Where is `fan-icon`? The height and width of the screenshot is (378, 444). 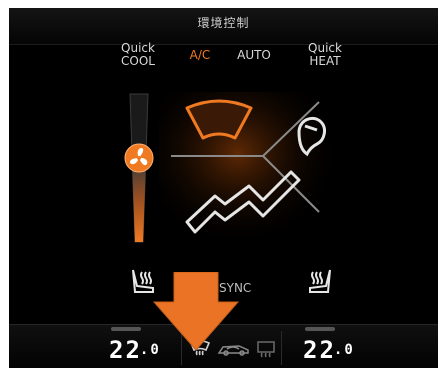 fan-icon is located at coordinates (139, 158).